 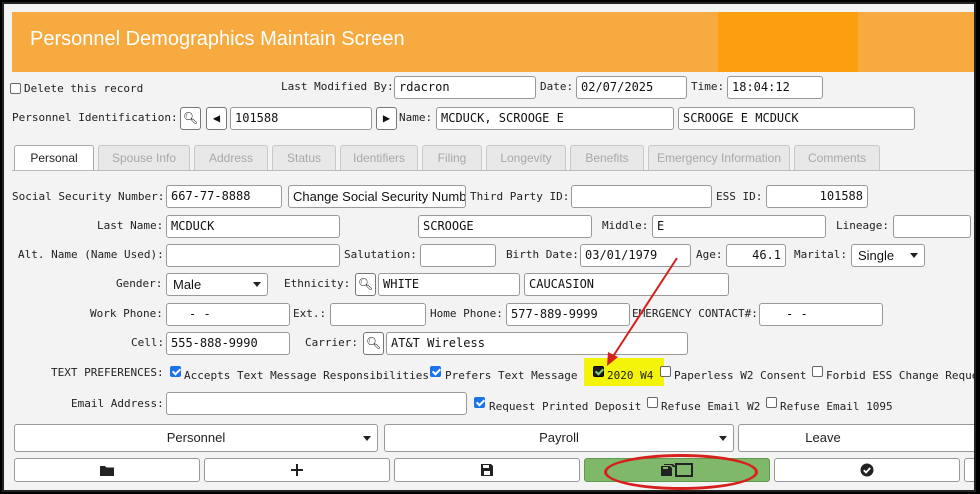 What do you see at coordinates (681, 472) in the screenshot?
I see `annotation-circle` at bounding box center [681, 472].